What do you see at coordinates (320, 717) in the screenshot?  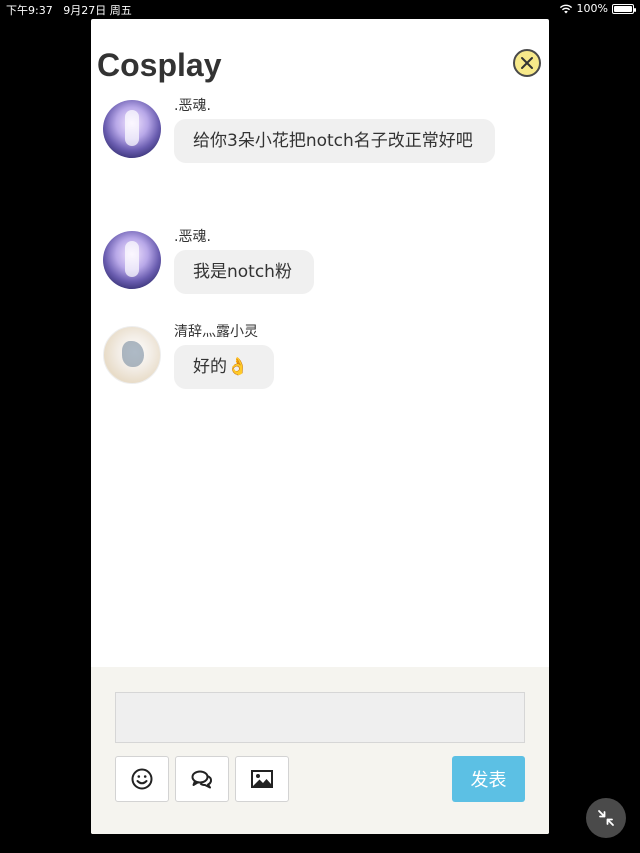 I see `message-input` at bounding box center [320, 717].